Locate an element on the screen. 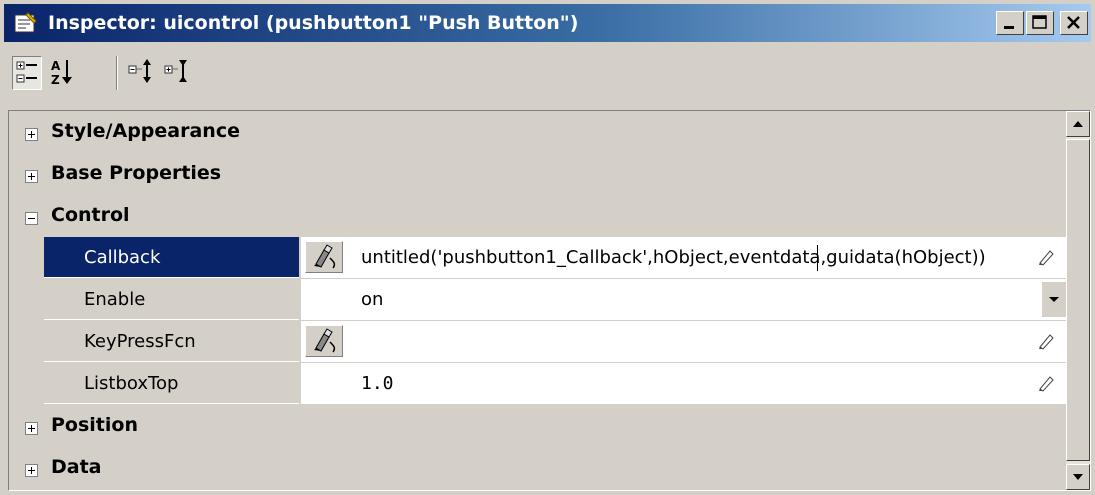  category-label: Position is located at coordinates (94, 425).